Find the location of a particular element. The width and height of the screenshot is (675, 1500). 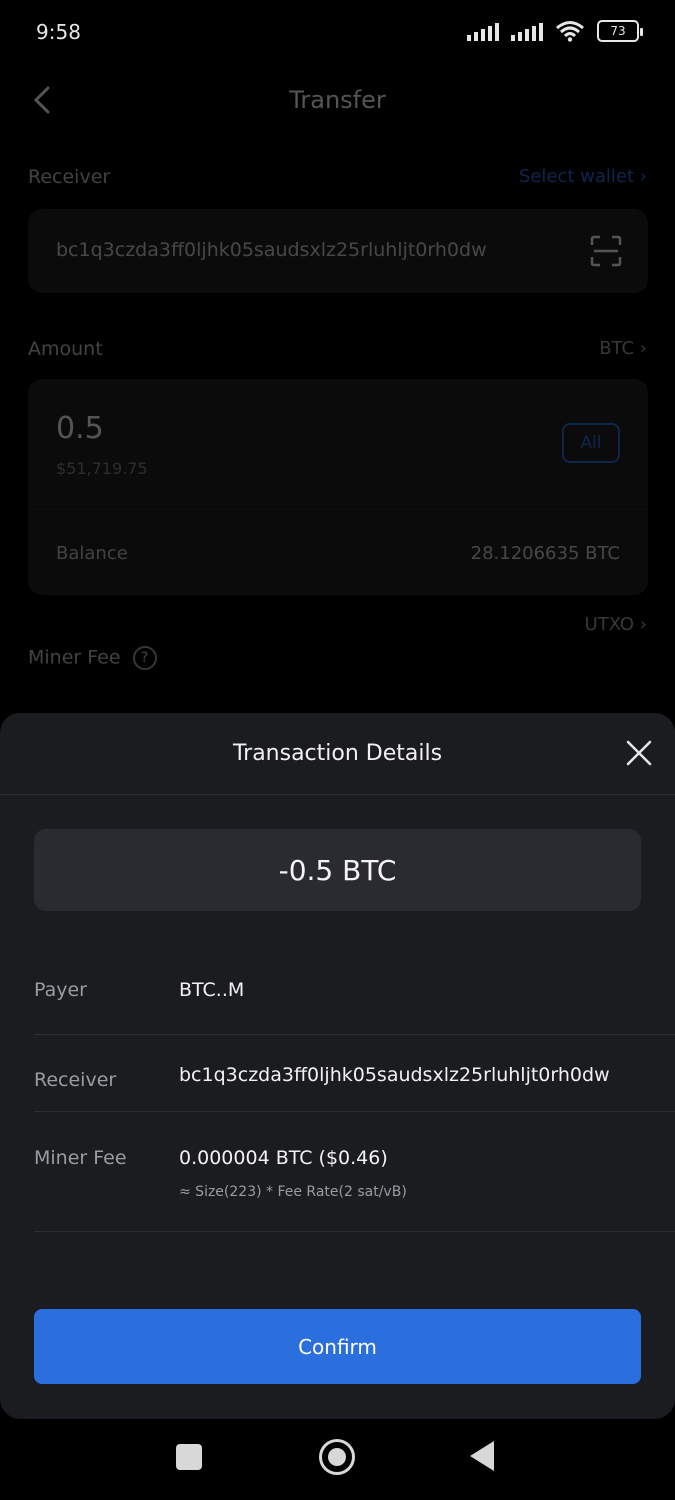

back-icon is located at coordinates (482, 1456).